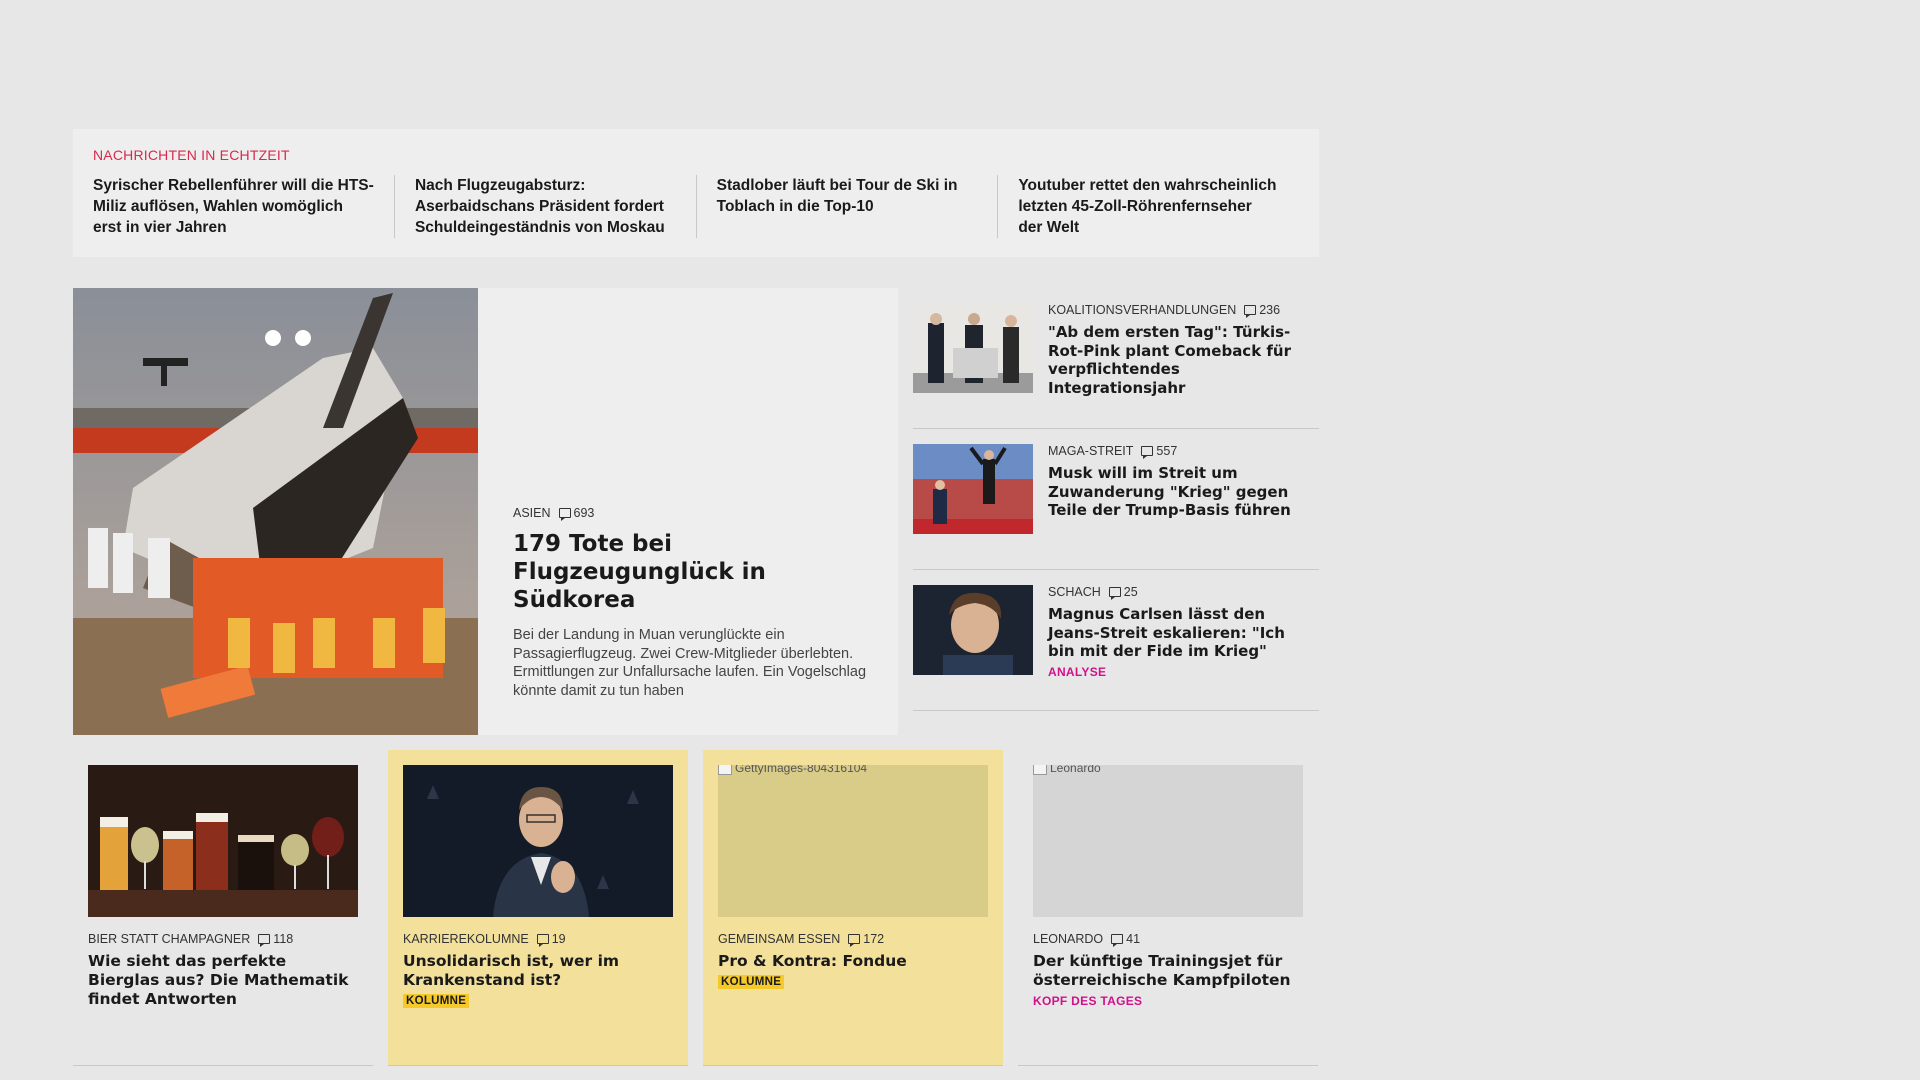 Image resolution: width=1920 pixels, height=1080 pixels. I want to click on side-thumb-politicians, so click(973, 348).